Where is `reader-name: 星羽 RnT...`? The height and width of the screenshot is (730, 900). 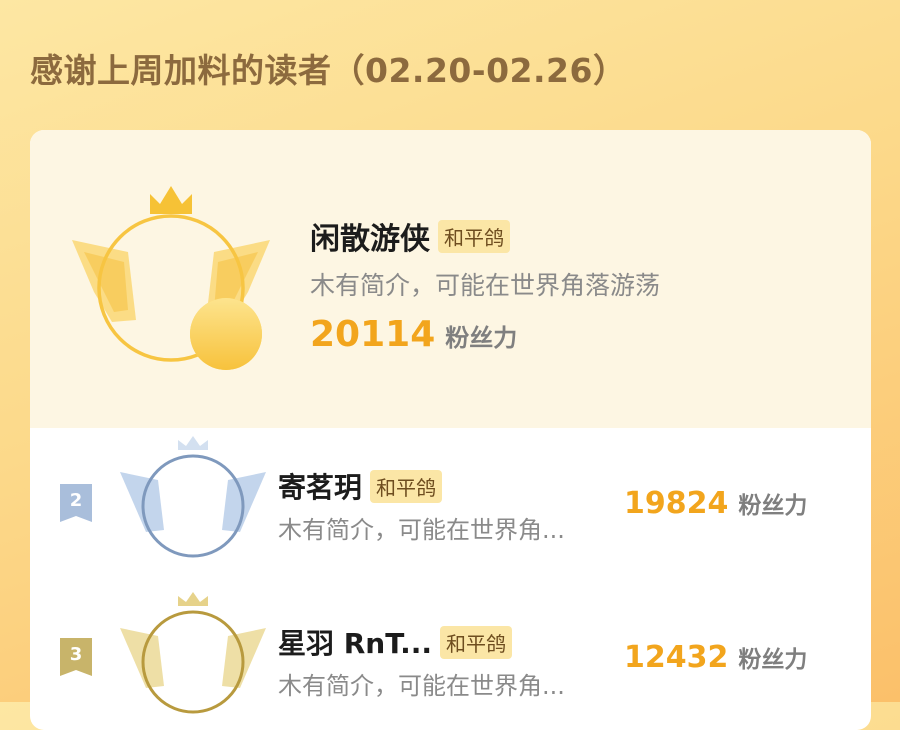 reader-name: 星羽 RnT... is located at coordinates (355, 642).